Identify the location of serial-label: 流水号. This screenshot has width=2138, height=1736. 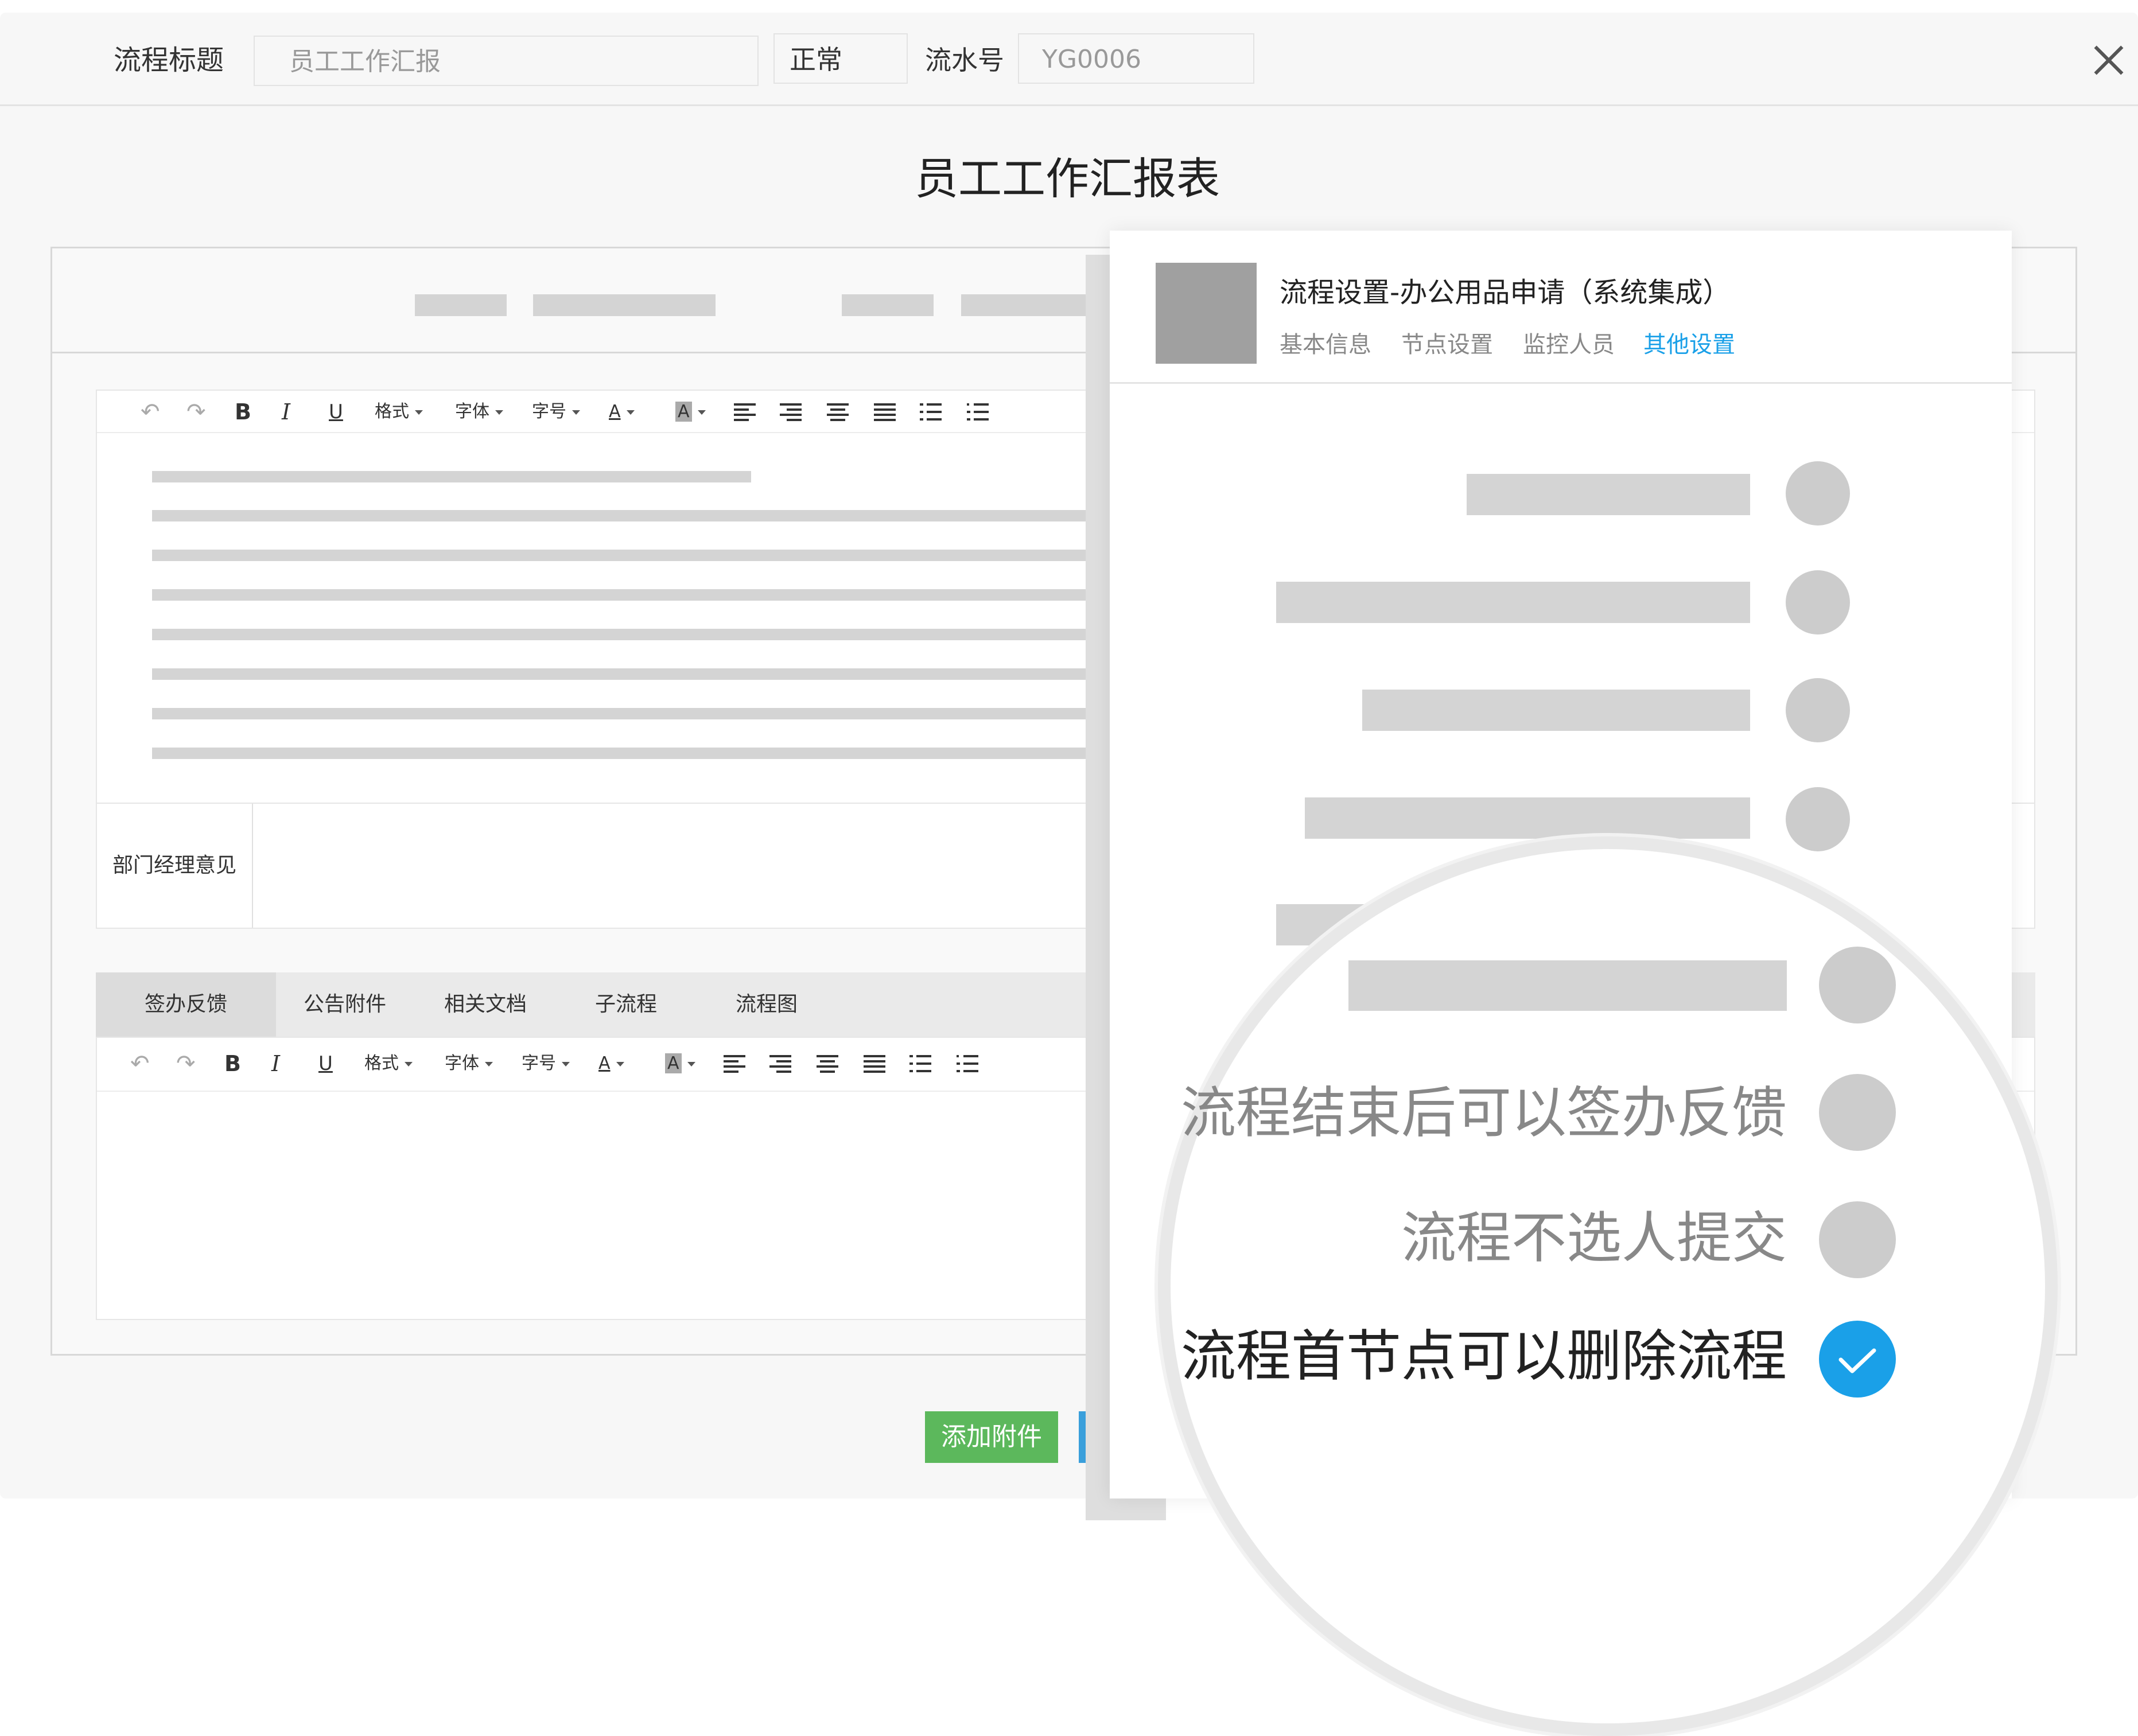
(964, 61).